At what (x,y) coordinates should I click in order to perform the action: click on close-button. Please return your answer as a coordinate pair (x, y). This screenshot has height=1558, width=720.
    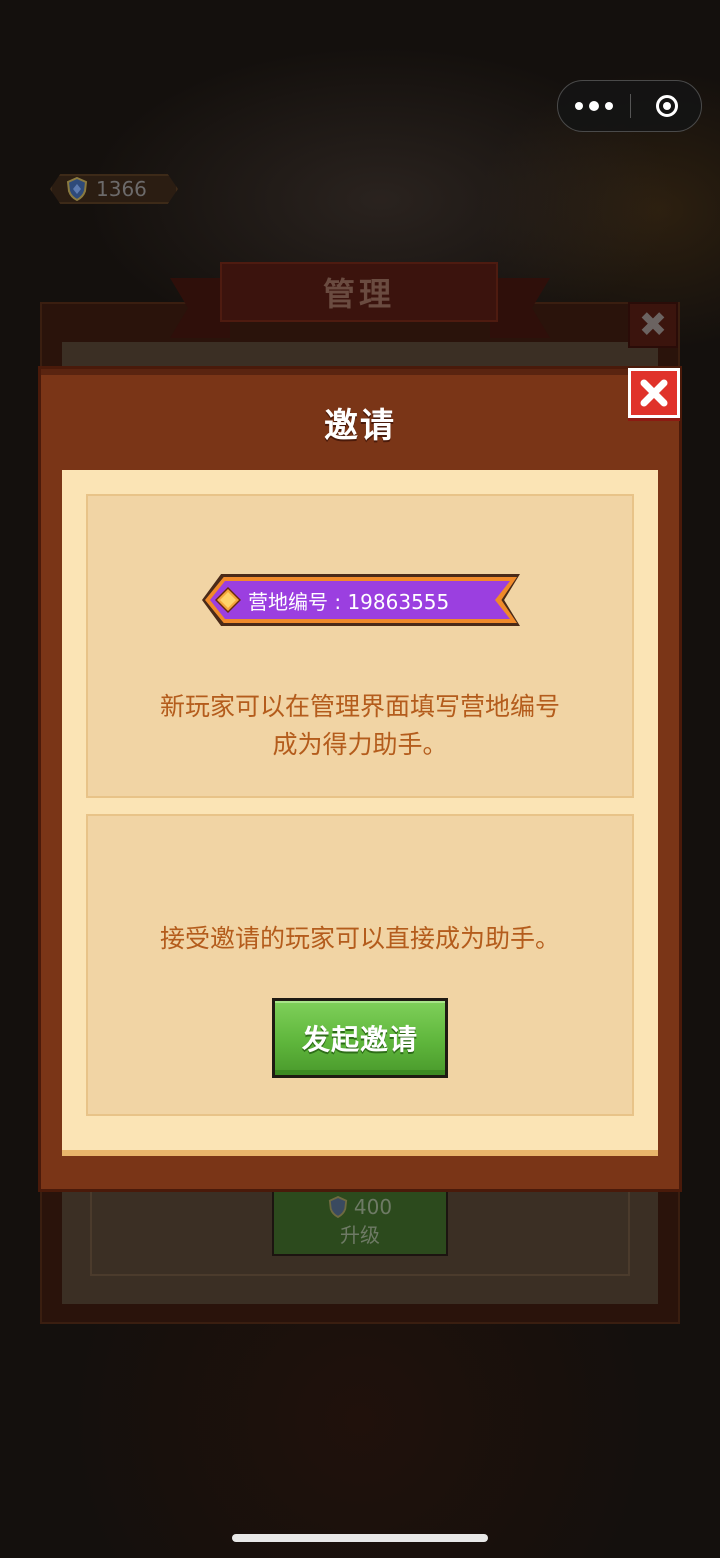
    Looking at the image, I should click on (654, 393).